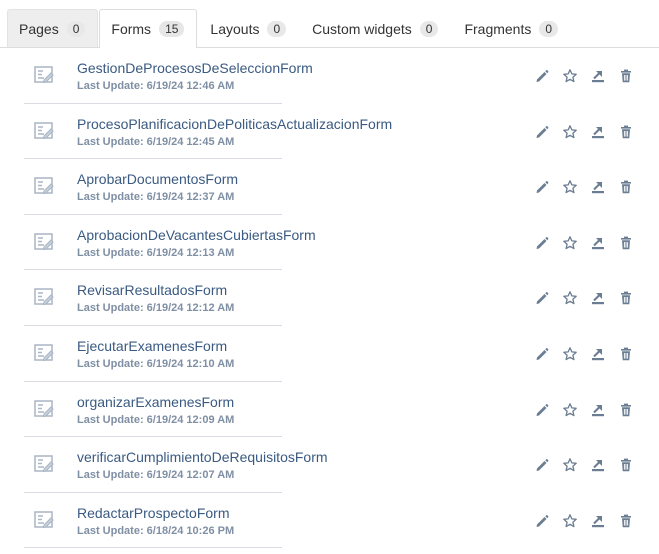 The height and width of the screenshot is (554, 659). Describe the element at coordinates (152, 290) in the screenshot. I see `form-name-link: RevisarResultadosForm` at that location.